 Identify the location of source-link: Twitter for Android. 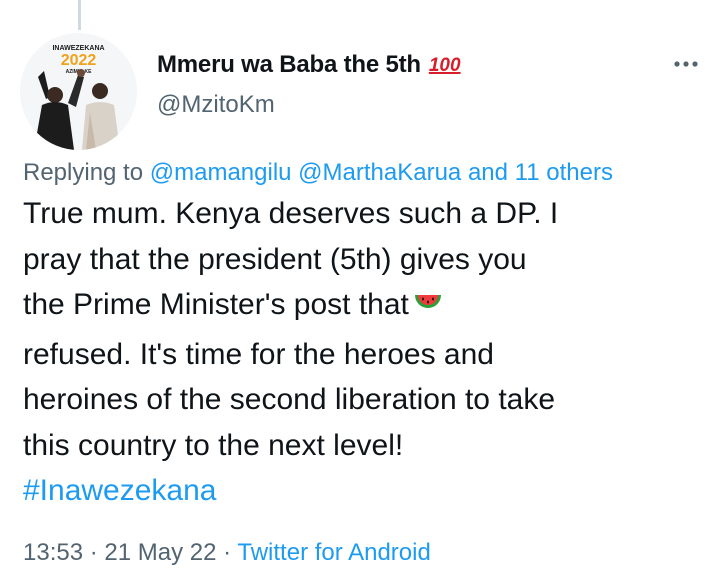
(333, 552).